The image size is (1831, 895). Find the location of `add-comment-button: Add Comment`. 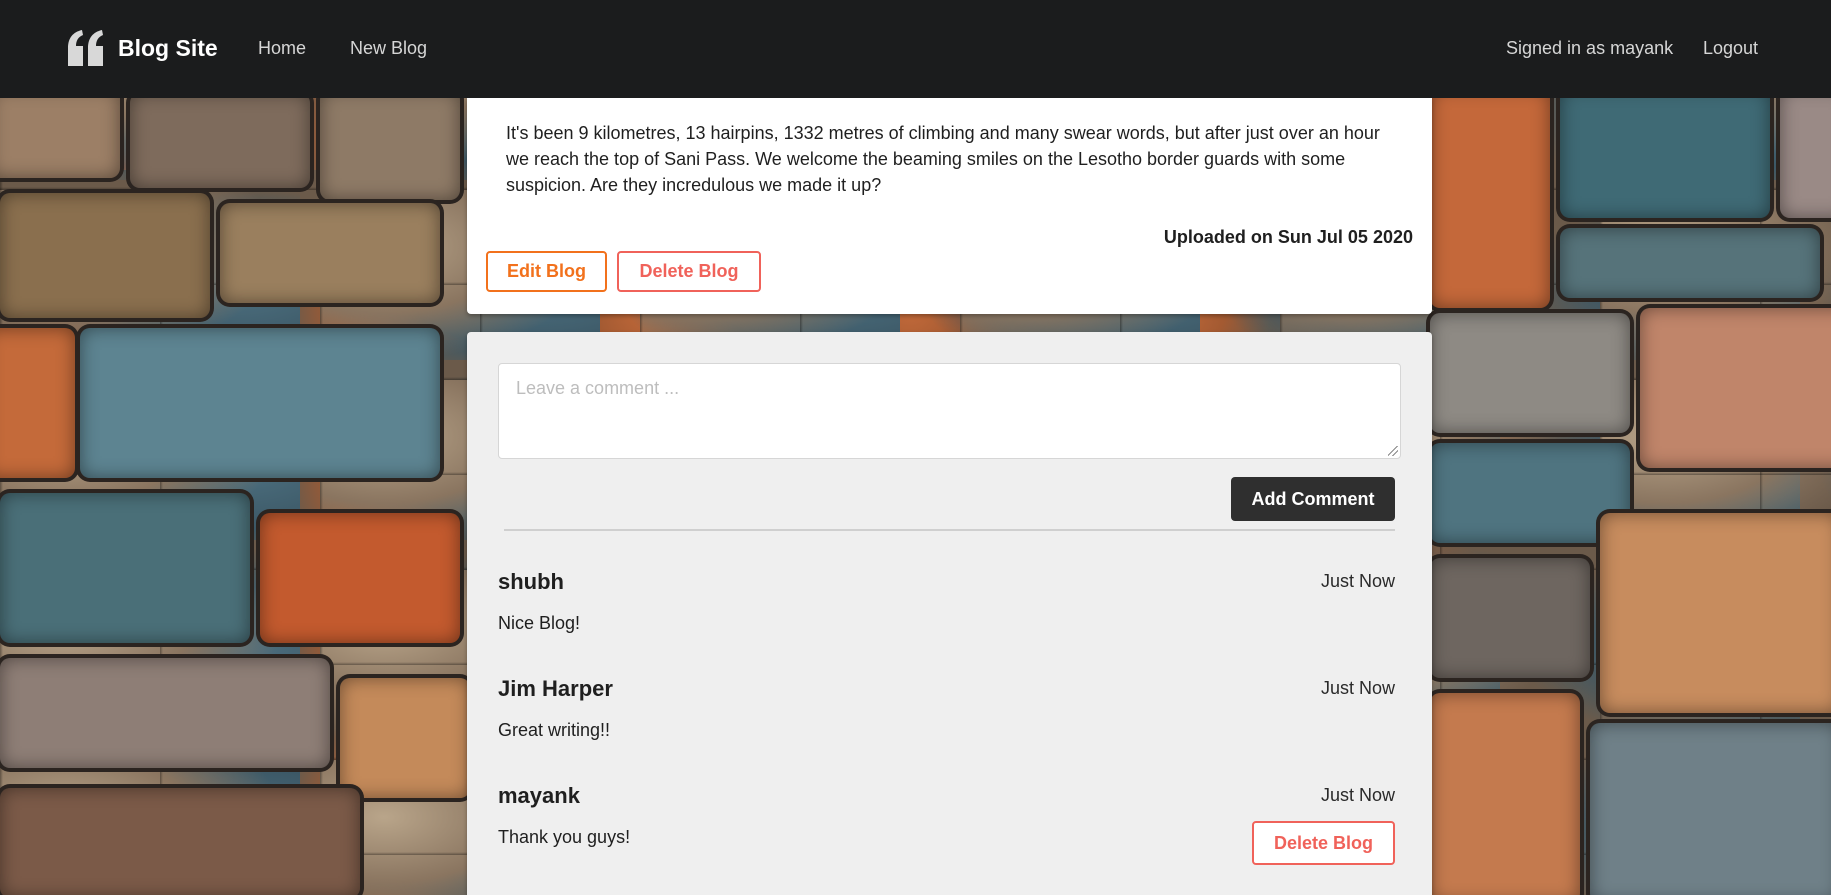

add-comment-button: Add Comment is located at coordinates (1313, 499).